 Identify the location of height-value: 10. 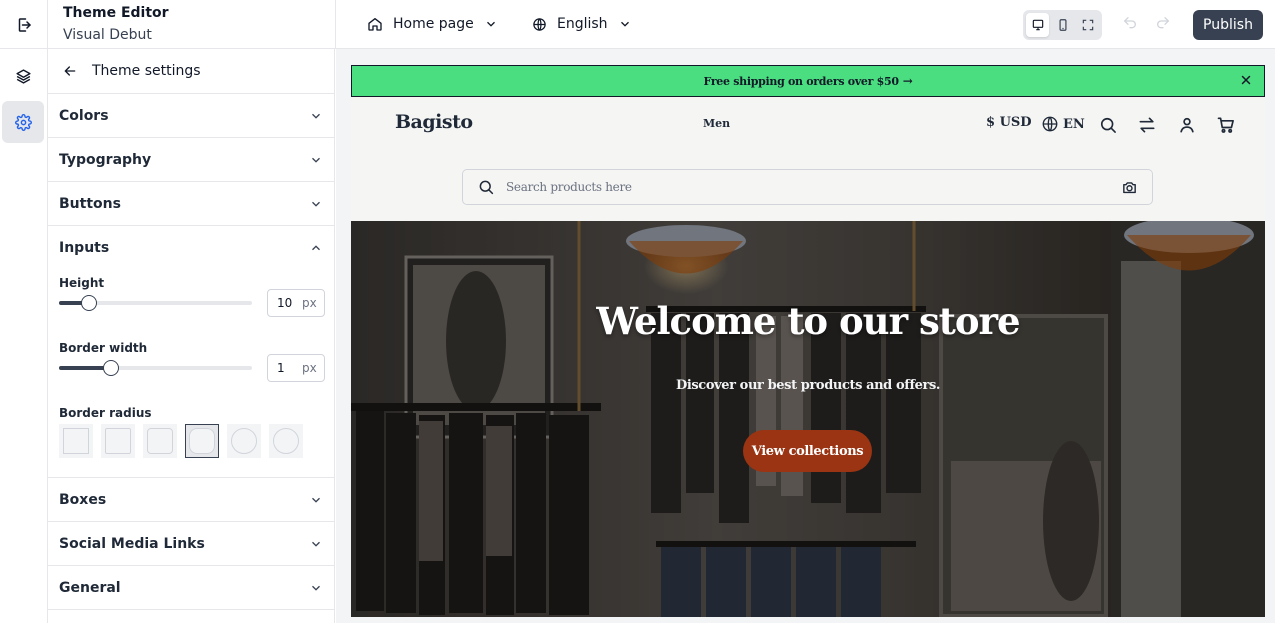
(285, 303).